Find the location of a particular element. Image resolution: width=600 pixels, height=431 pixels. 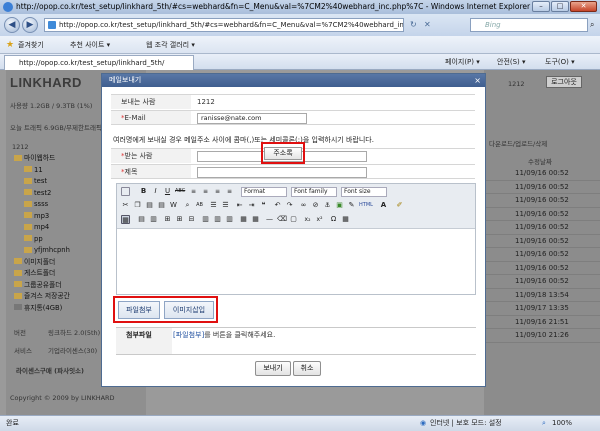

tree-item: yfjmhcpnh is located at coordinates (42, 251).